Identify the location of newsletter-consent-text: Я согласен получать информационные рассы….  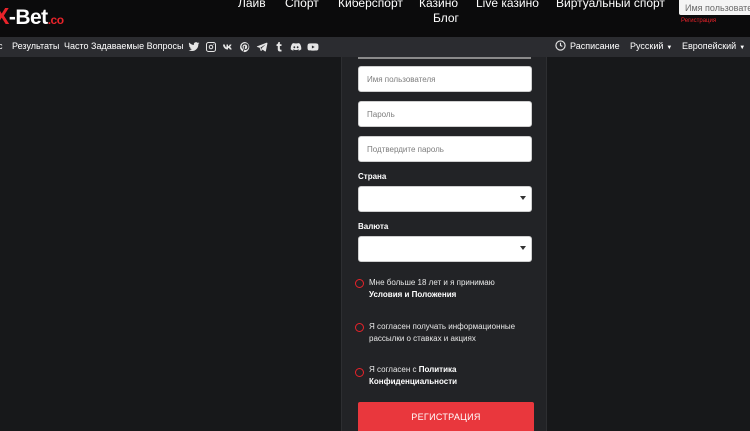
(442, 332).